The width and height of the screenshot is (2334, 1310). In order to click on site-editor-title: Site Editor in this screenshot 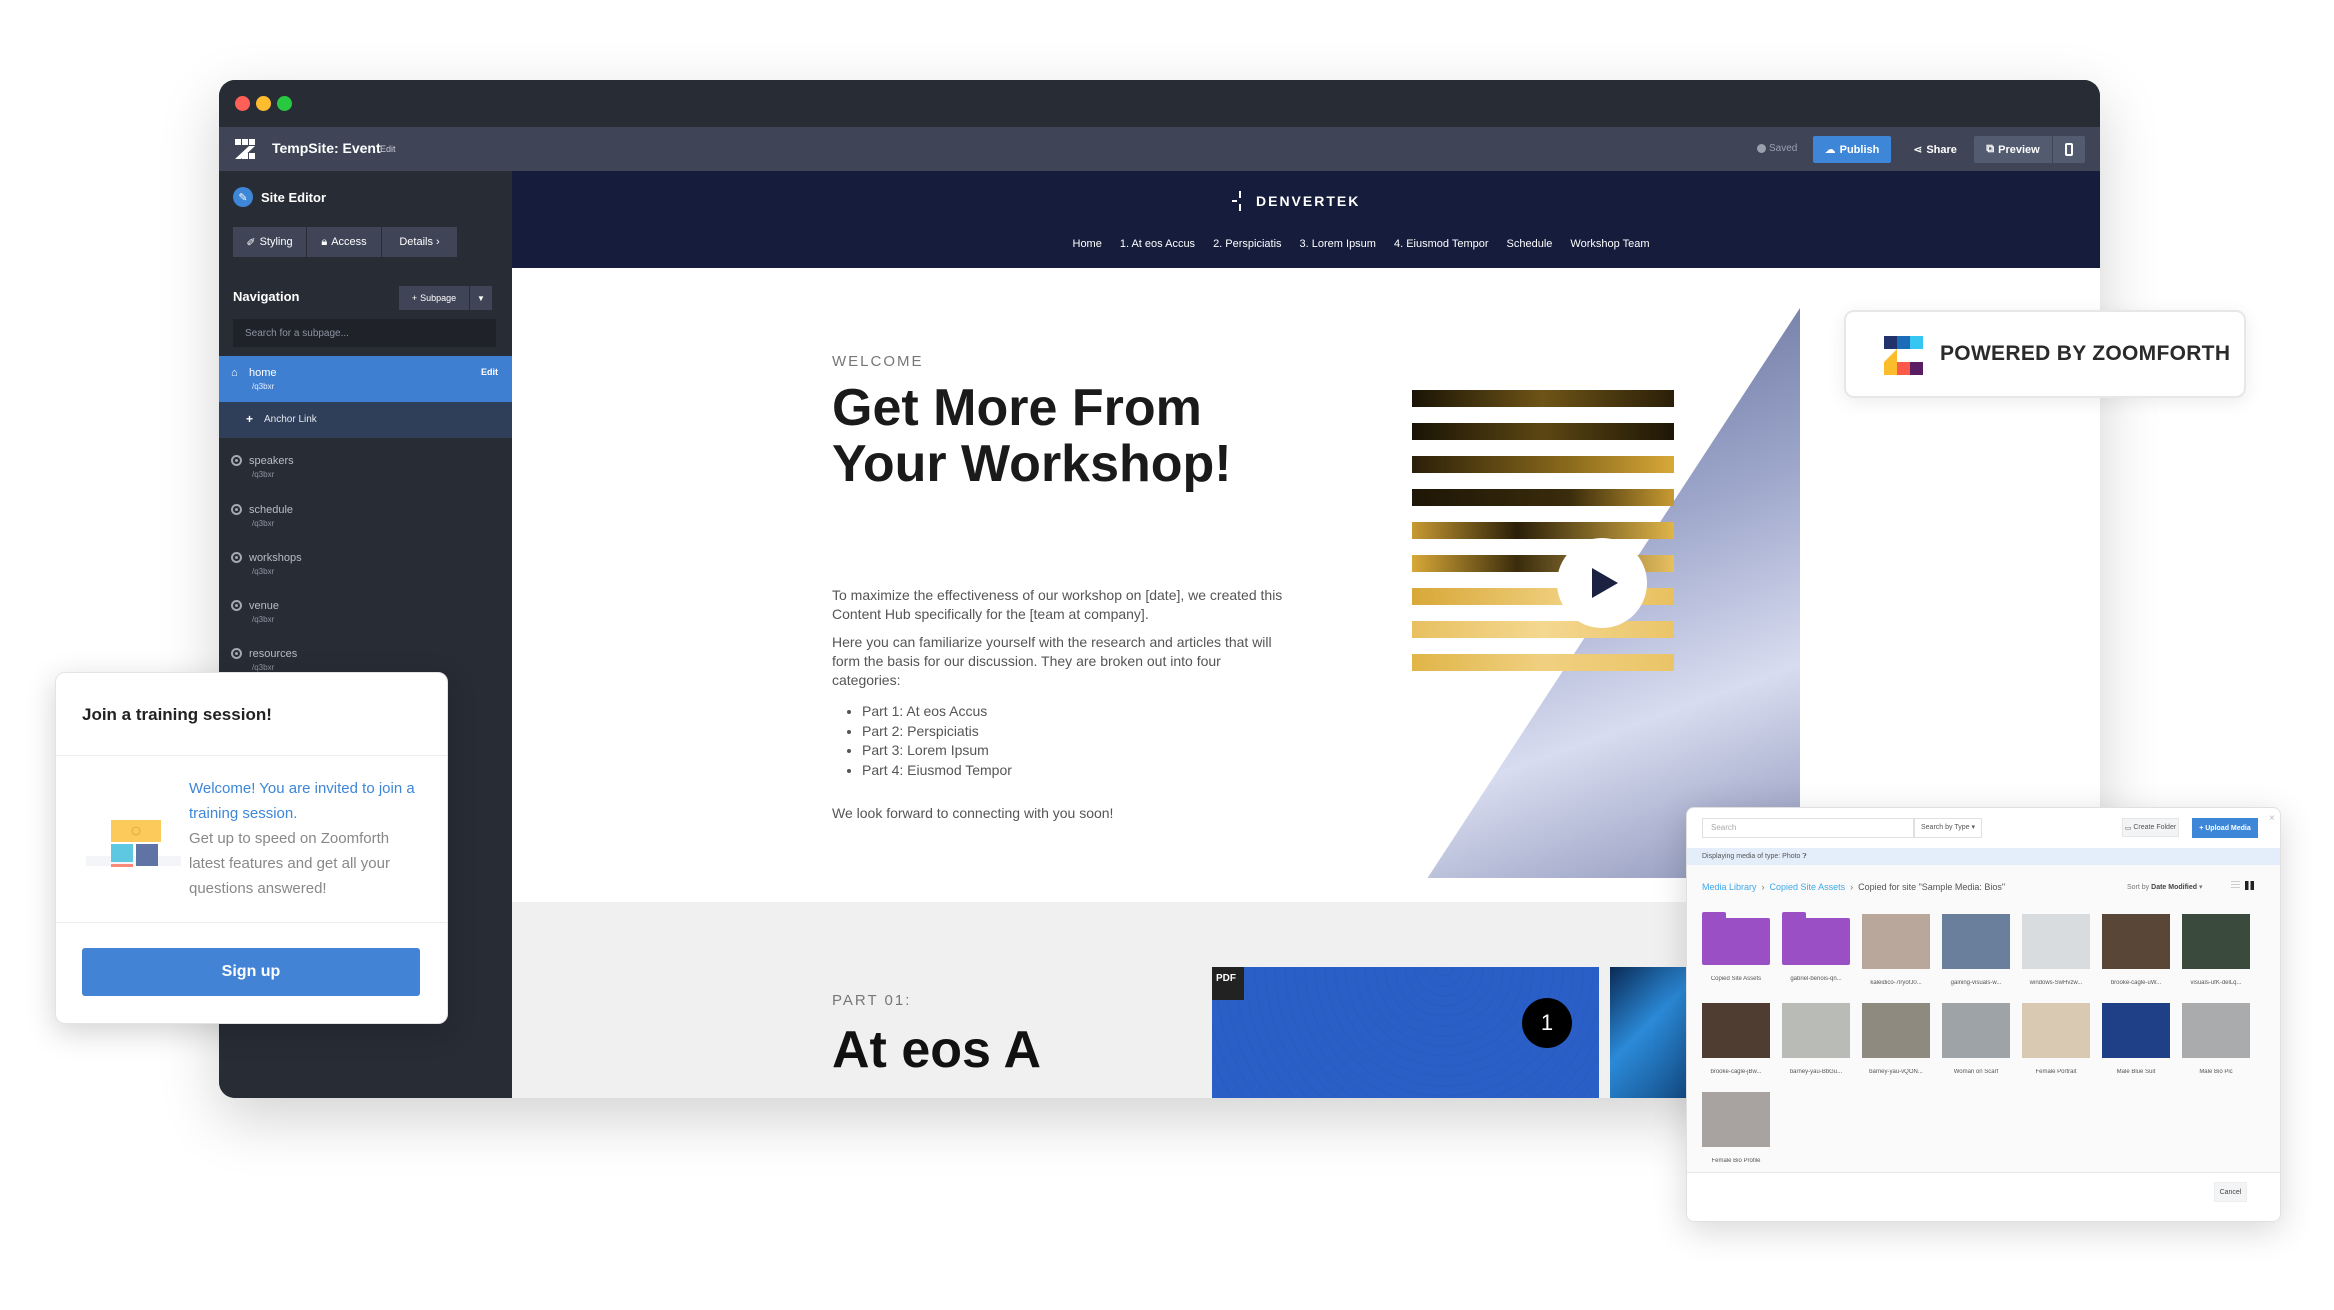, I will do `click(294, 197)`.